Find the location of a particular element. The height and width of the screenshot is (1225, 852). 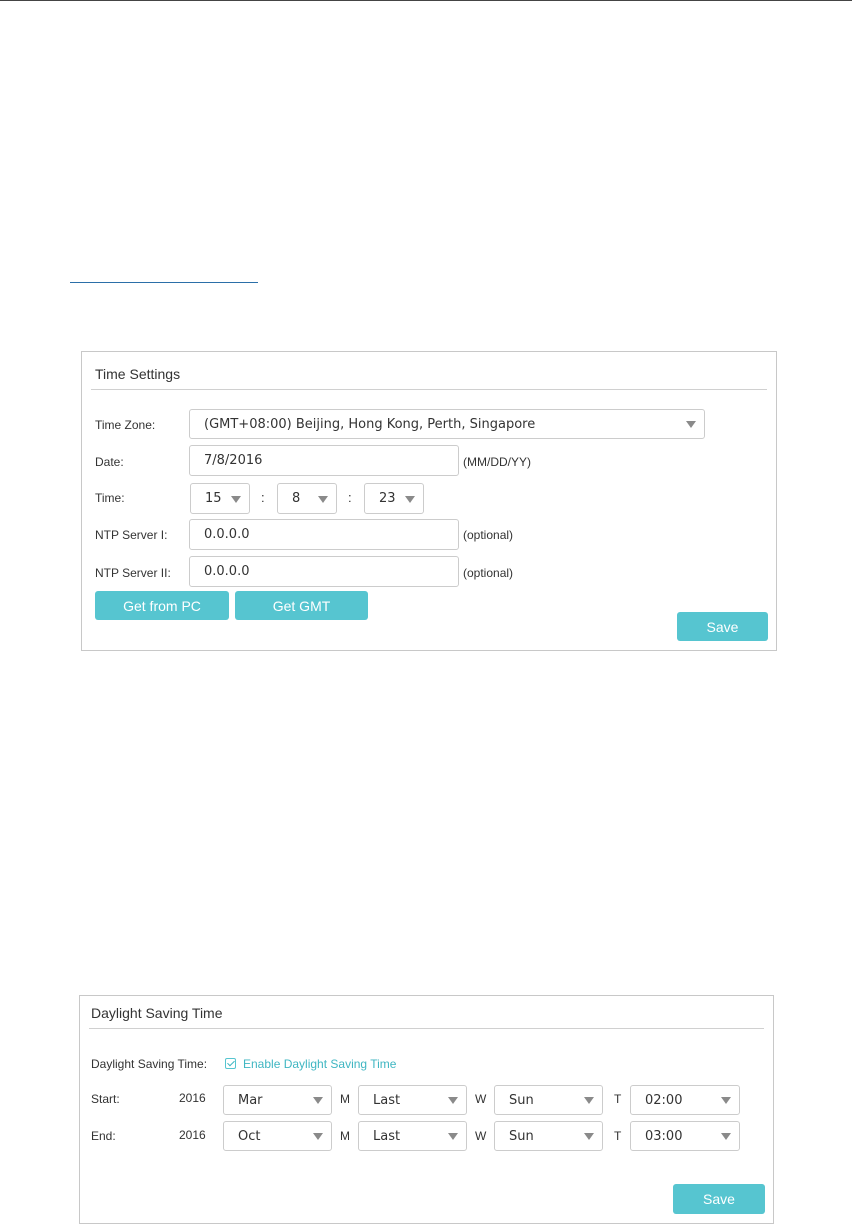

dst-start-month-value: Mar is located at coordinates (250, 1100).